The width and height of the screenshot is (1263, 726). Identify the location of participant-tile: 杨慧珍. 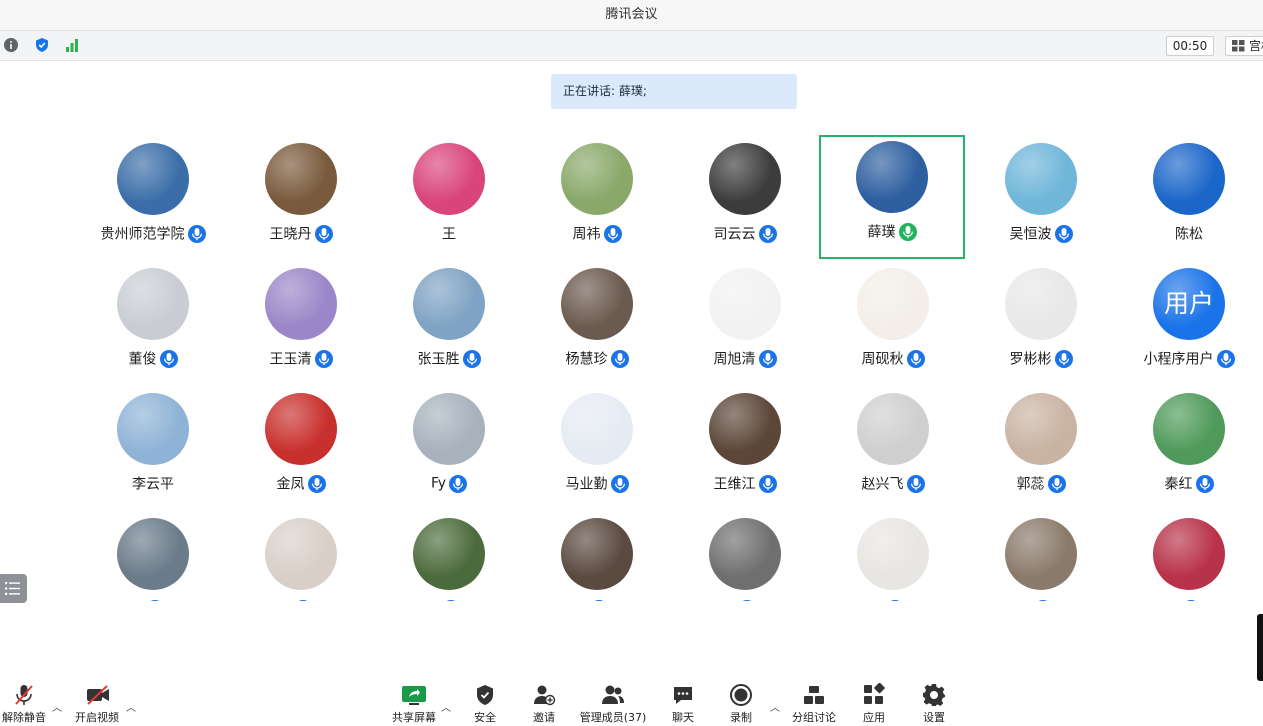
(597, 324).